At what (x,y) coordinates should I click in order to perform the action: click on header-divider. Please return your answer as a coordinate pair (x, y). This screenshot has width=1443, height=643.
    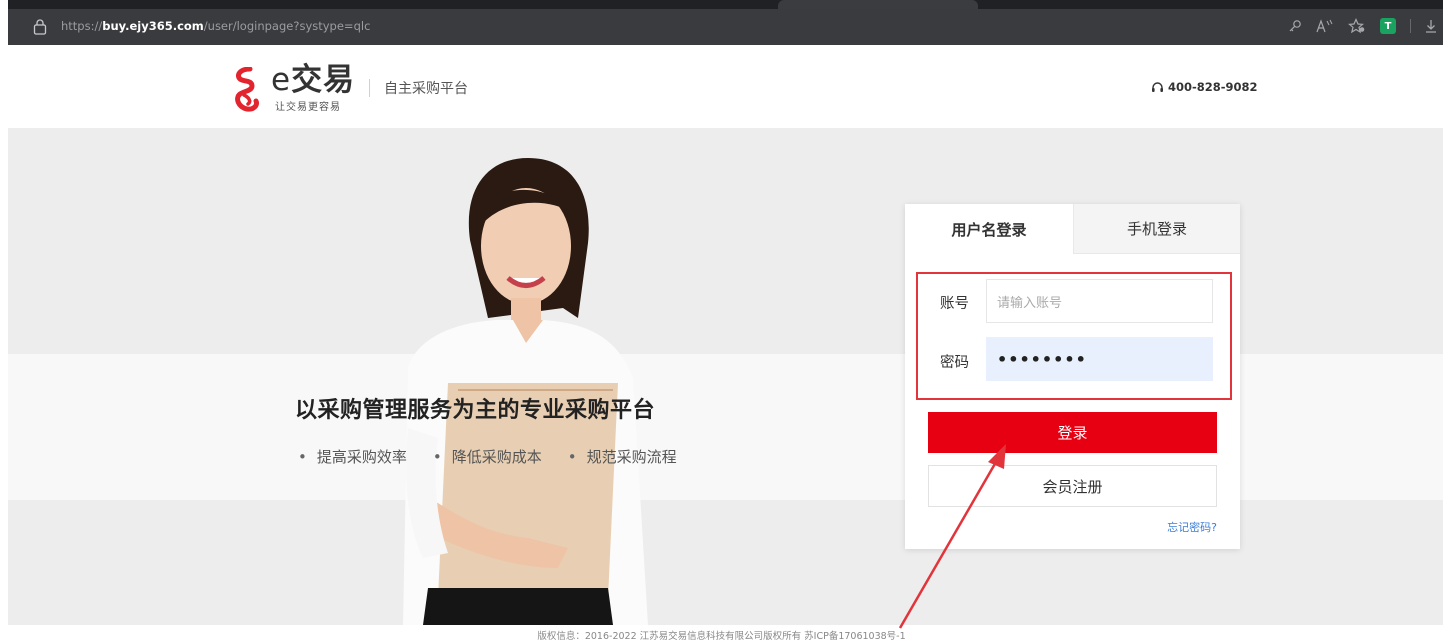
    Looking at the image, I should click on (369, 88).